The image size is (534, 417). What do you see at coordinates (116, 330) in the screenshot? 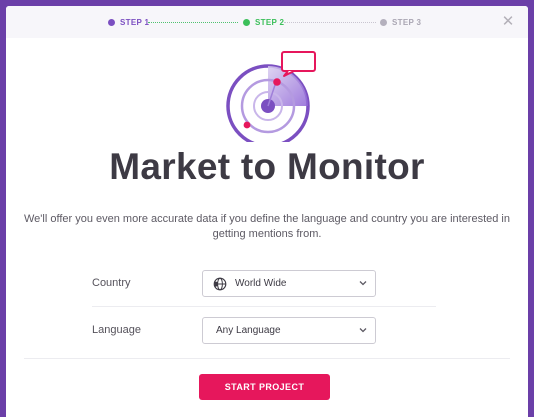
I see `language-label: Language` at bounding box center [116, 330].